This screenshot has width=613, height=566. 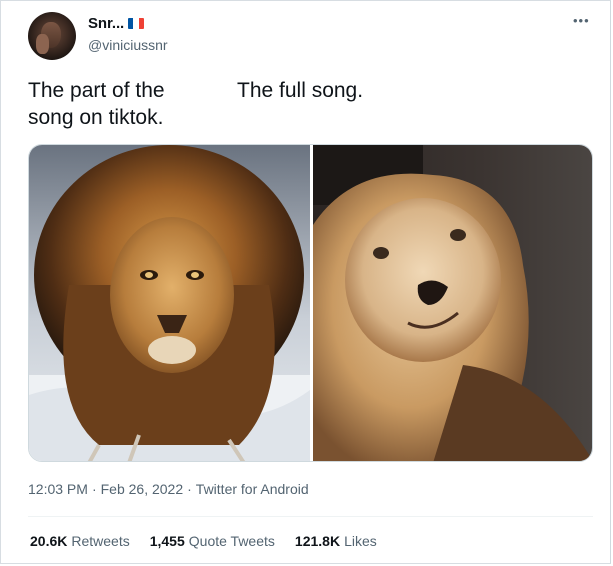 What do you see at coordinates (581, 20) in the screenshot?
I see `more-options-icon: •••` at bounding box center [581, 20].